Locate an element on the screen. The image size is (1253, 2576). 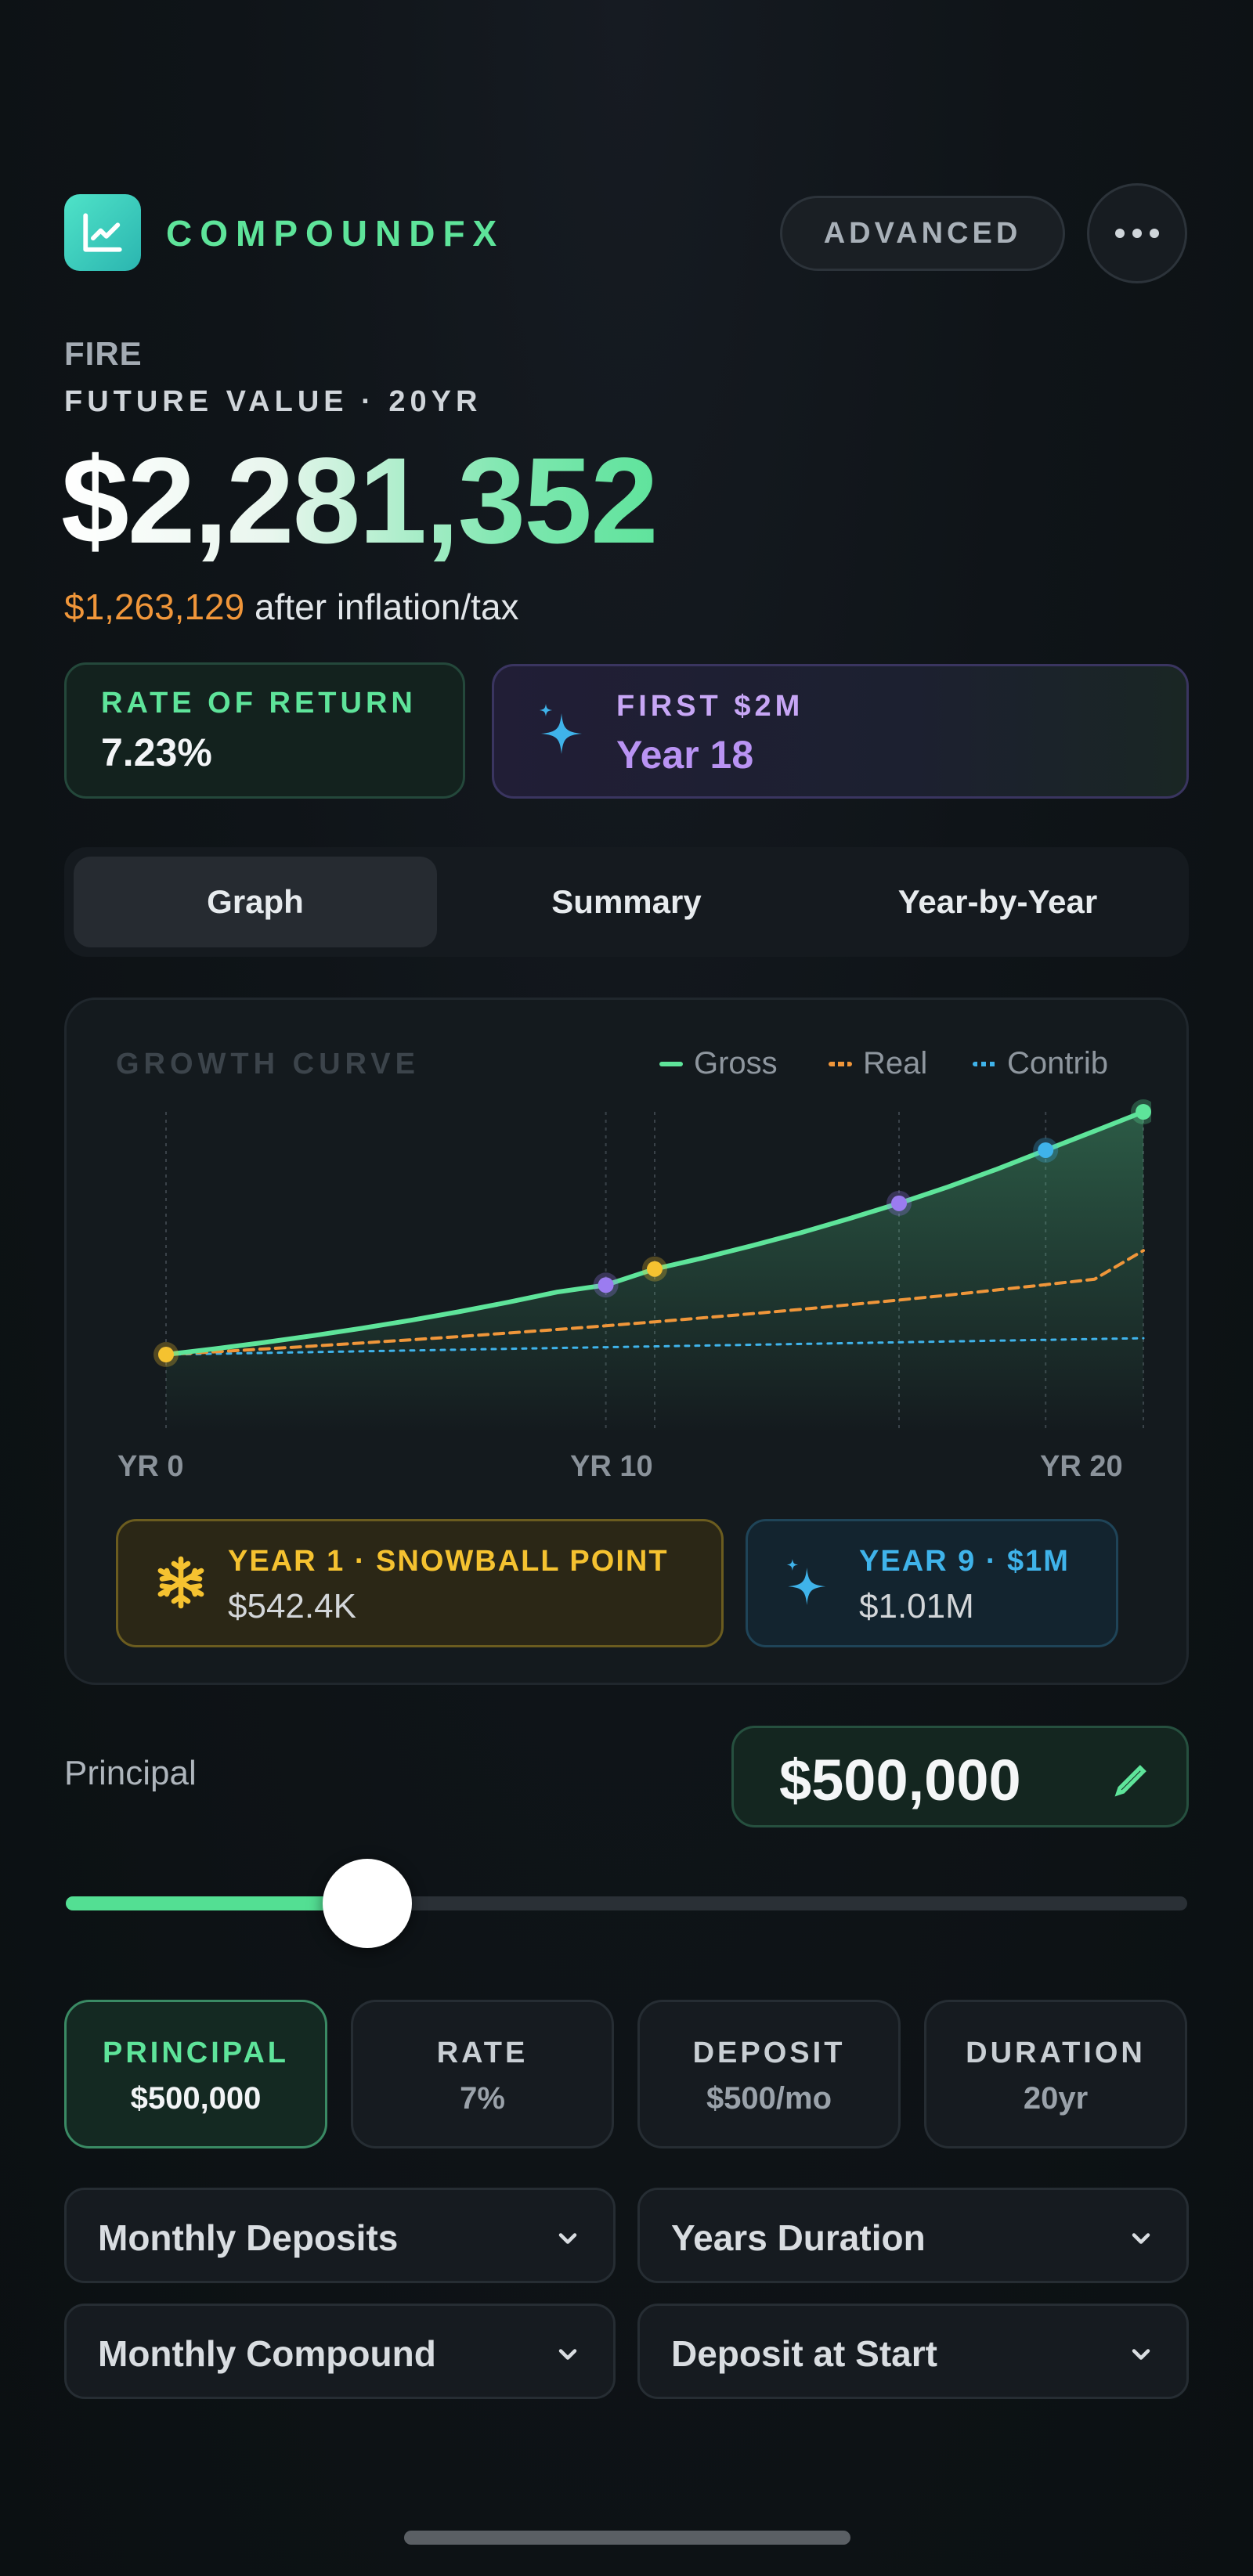
x-tick-start: YR 0 is located at coordinates (150, 1467).